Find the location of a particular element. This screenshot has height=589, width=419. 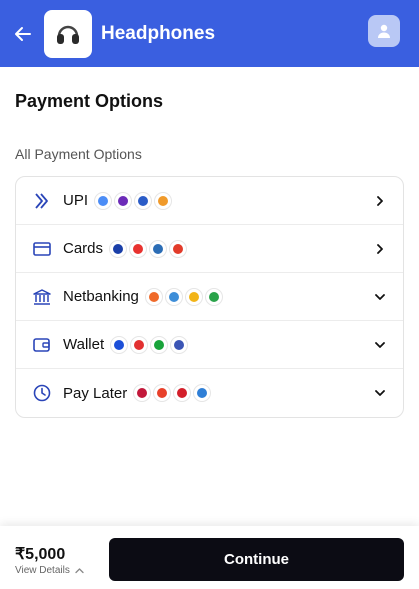

payment-method-label: Wallet is located at coordinates (84, 344).